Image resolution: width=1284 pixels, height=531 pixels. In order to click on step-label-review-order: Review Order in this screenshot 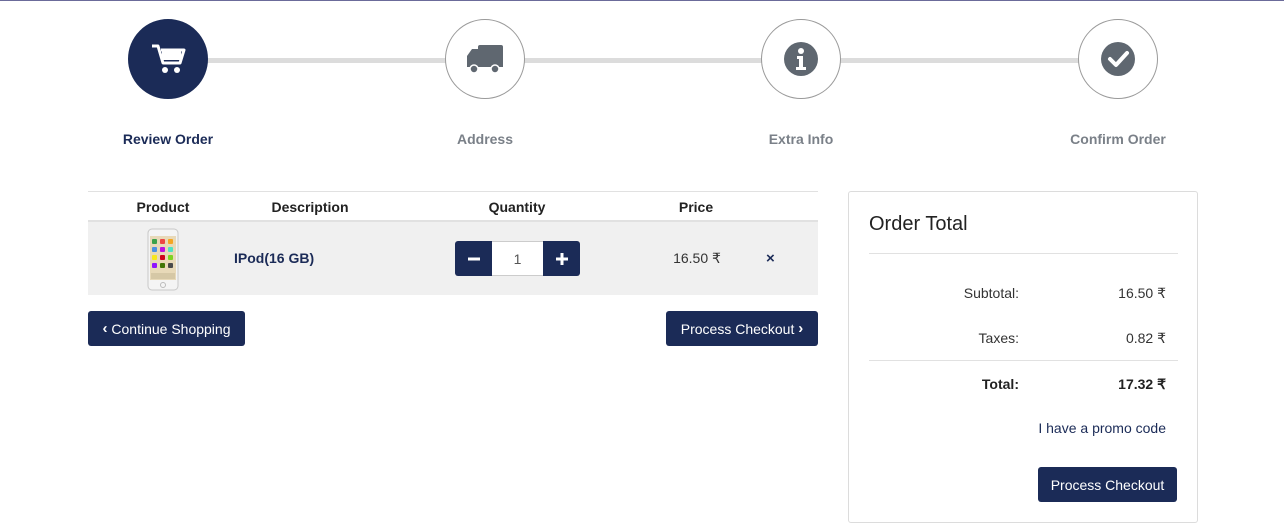, I will do `click(168, 139)`.